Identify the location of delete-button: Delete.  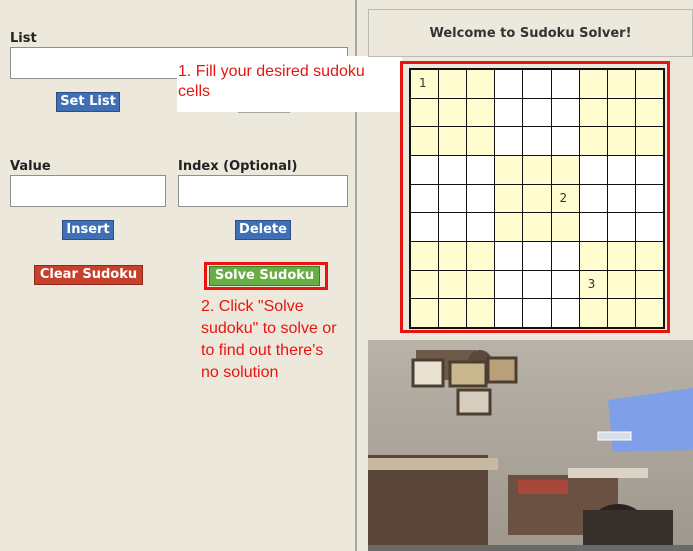
(263, 230).